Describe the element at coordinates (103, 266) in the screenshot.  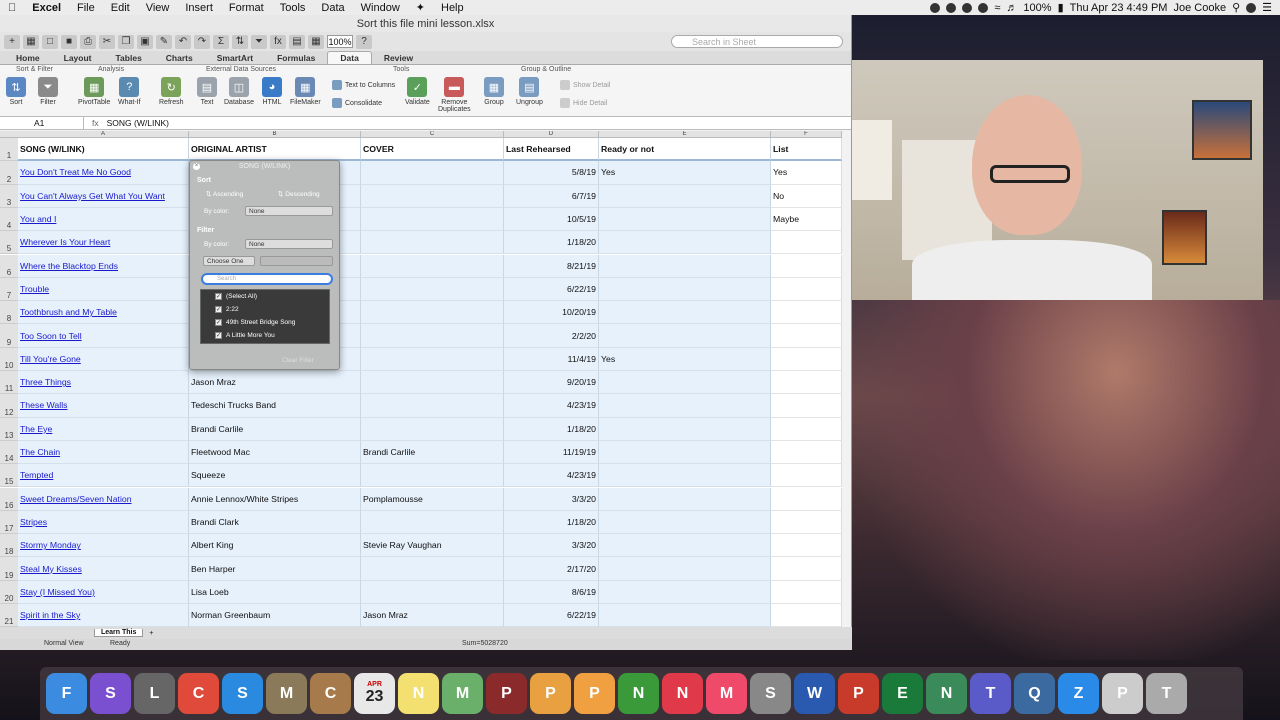
I see `song-link-cell: Where the Blacktop Ends` at that location.